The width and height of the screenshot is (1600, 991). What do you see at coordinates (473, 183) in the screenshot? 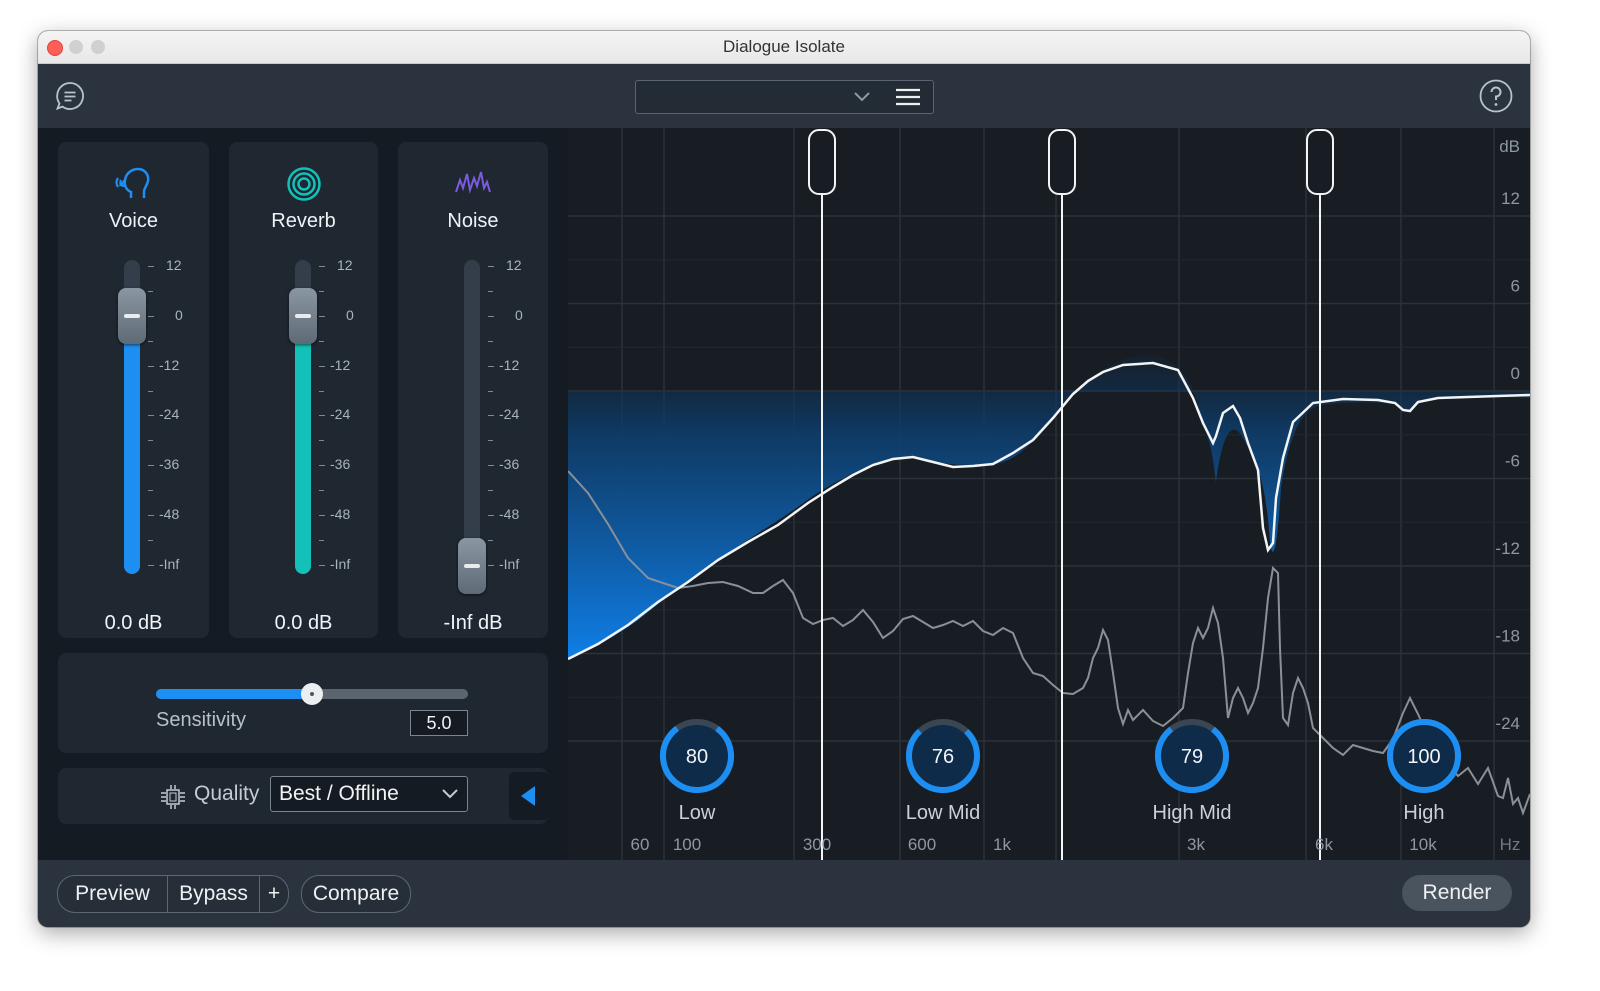
I see `noise-waves-icon` at bounding box center [473, 183].